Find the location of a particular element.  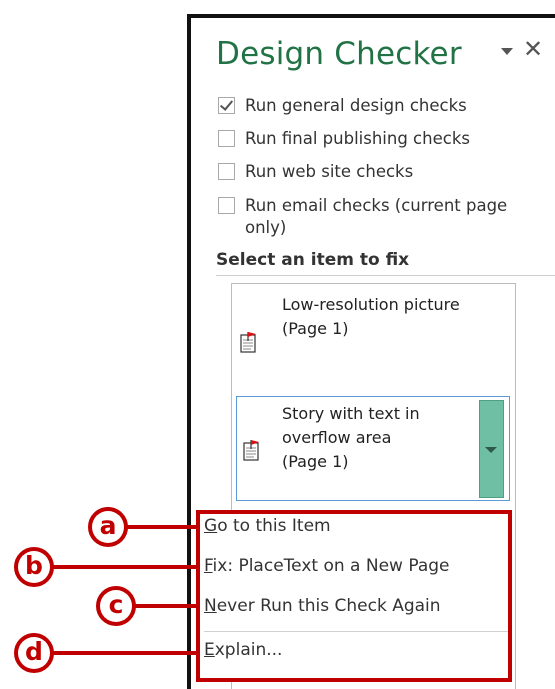

menu-separator is located at coordinates (356, 631).